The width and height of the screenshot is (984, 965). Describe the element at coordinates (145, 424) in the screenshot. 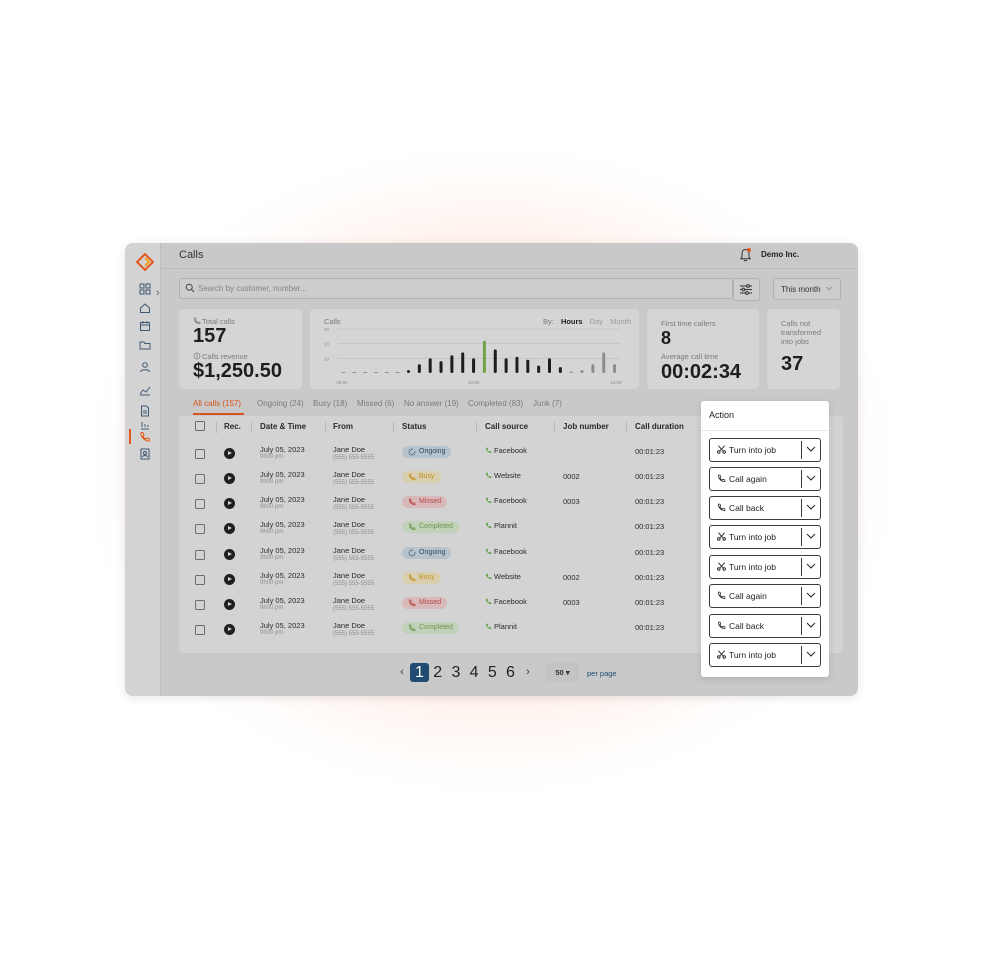

I see `reports-bars-icon` at that location.